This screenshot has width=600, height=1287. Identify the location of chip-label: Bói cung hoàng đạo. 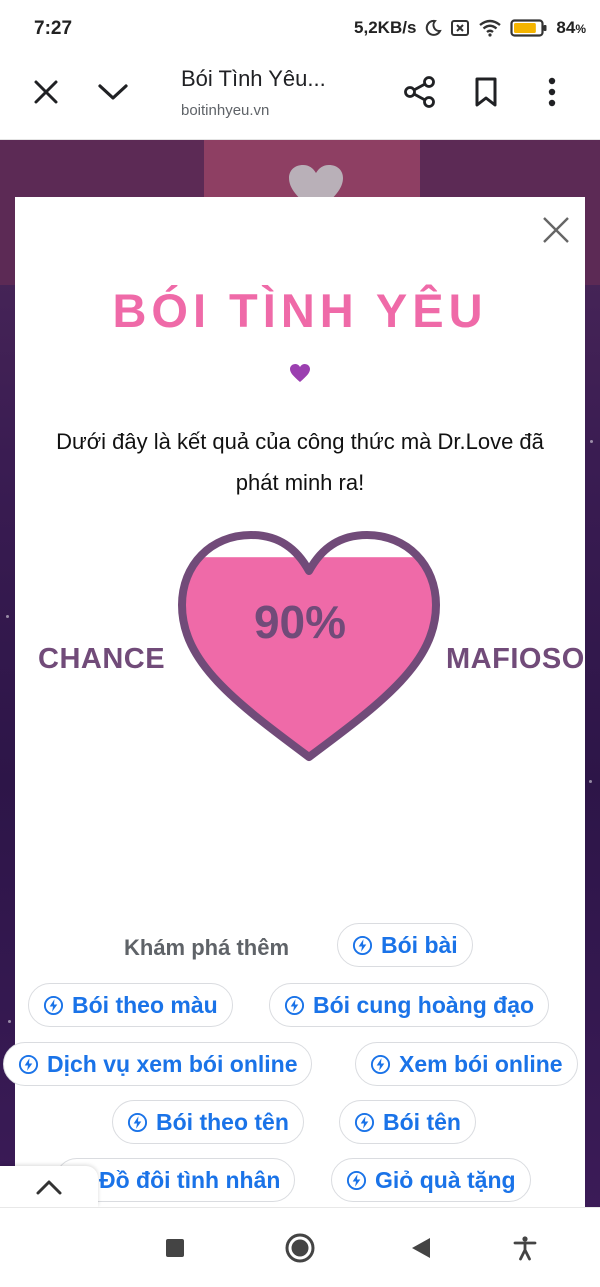
(424, 1004).